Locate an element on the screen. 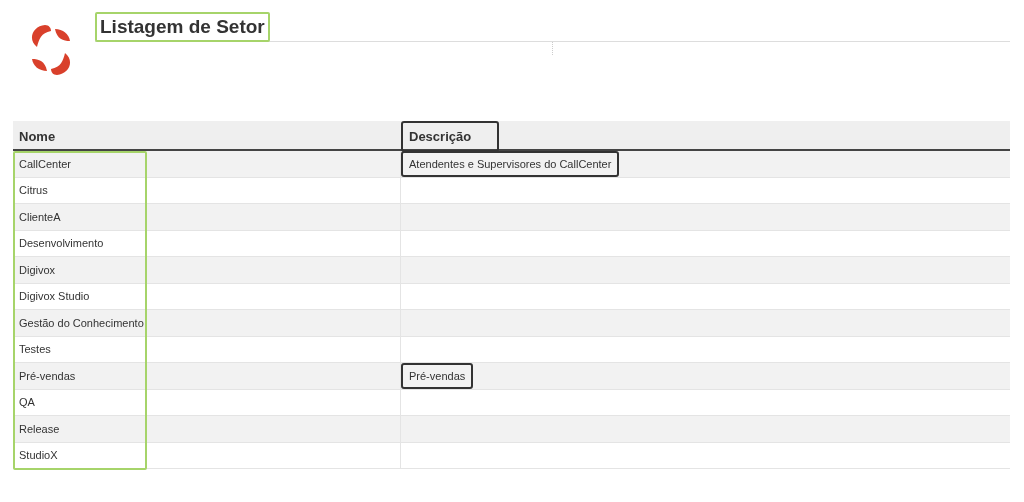  table-cell-text: Citrus is located at coordinates (33, 190).